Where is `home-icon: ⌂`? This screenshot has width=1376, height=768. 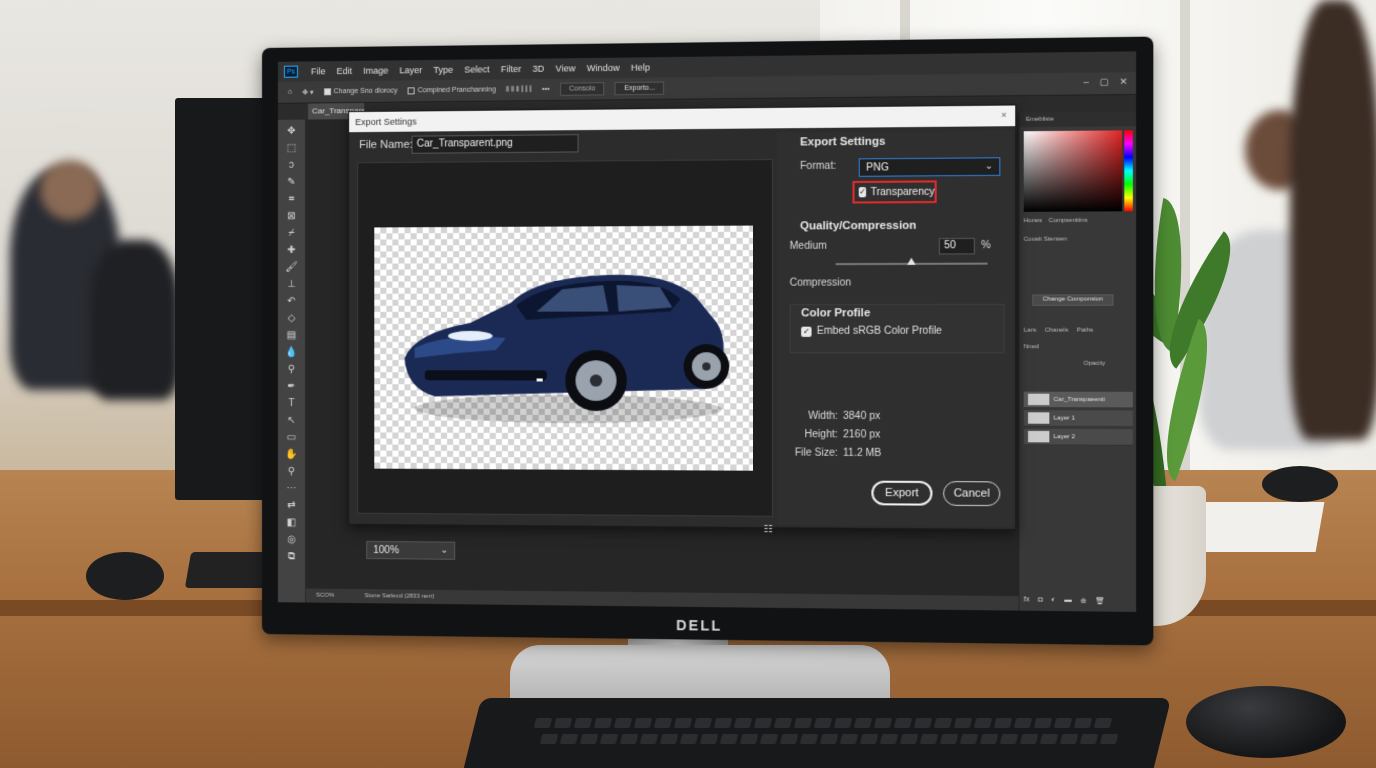
home-icon: ⌂ is located at coordinates (290, 92).